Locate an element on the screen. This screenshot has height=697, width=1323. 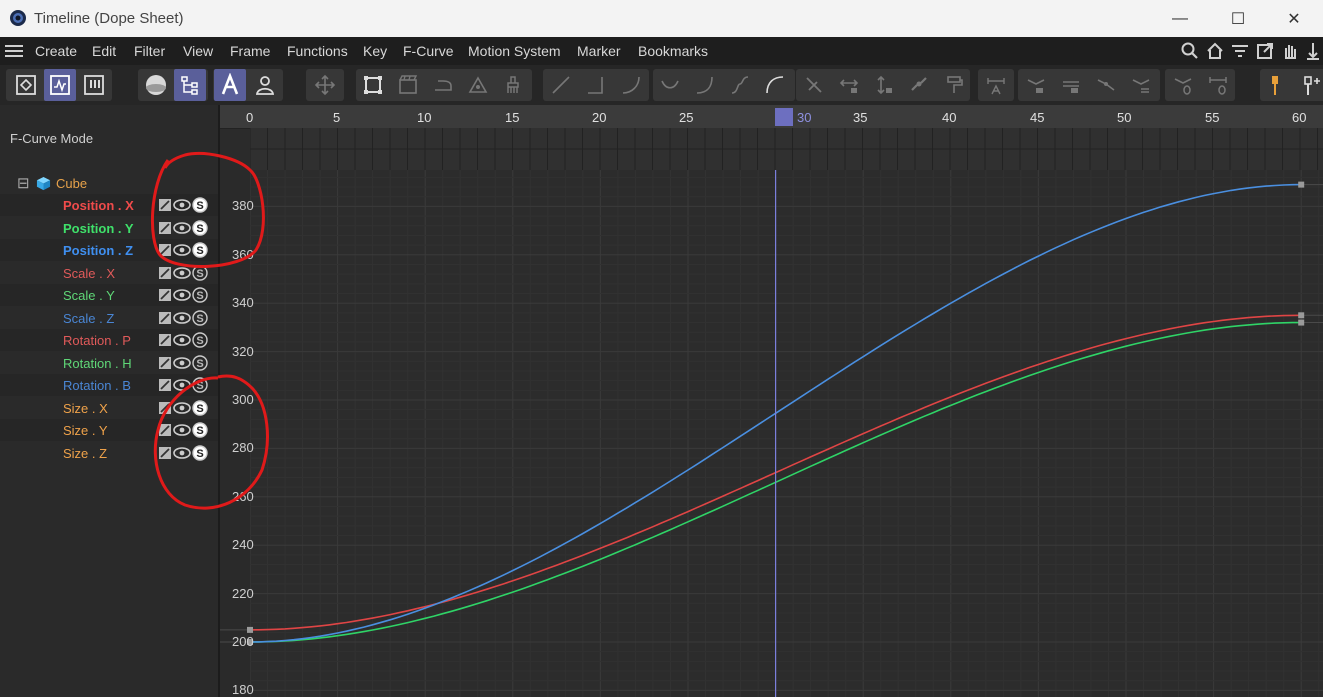
ease-in-button is located at coordinates (670, 85).